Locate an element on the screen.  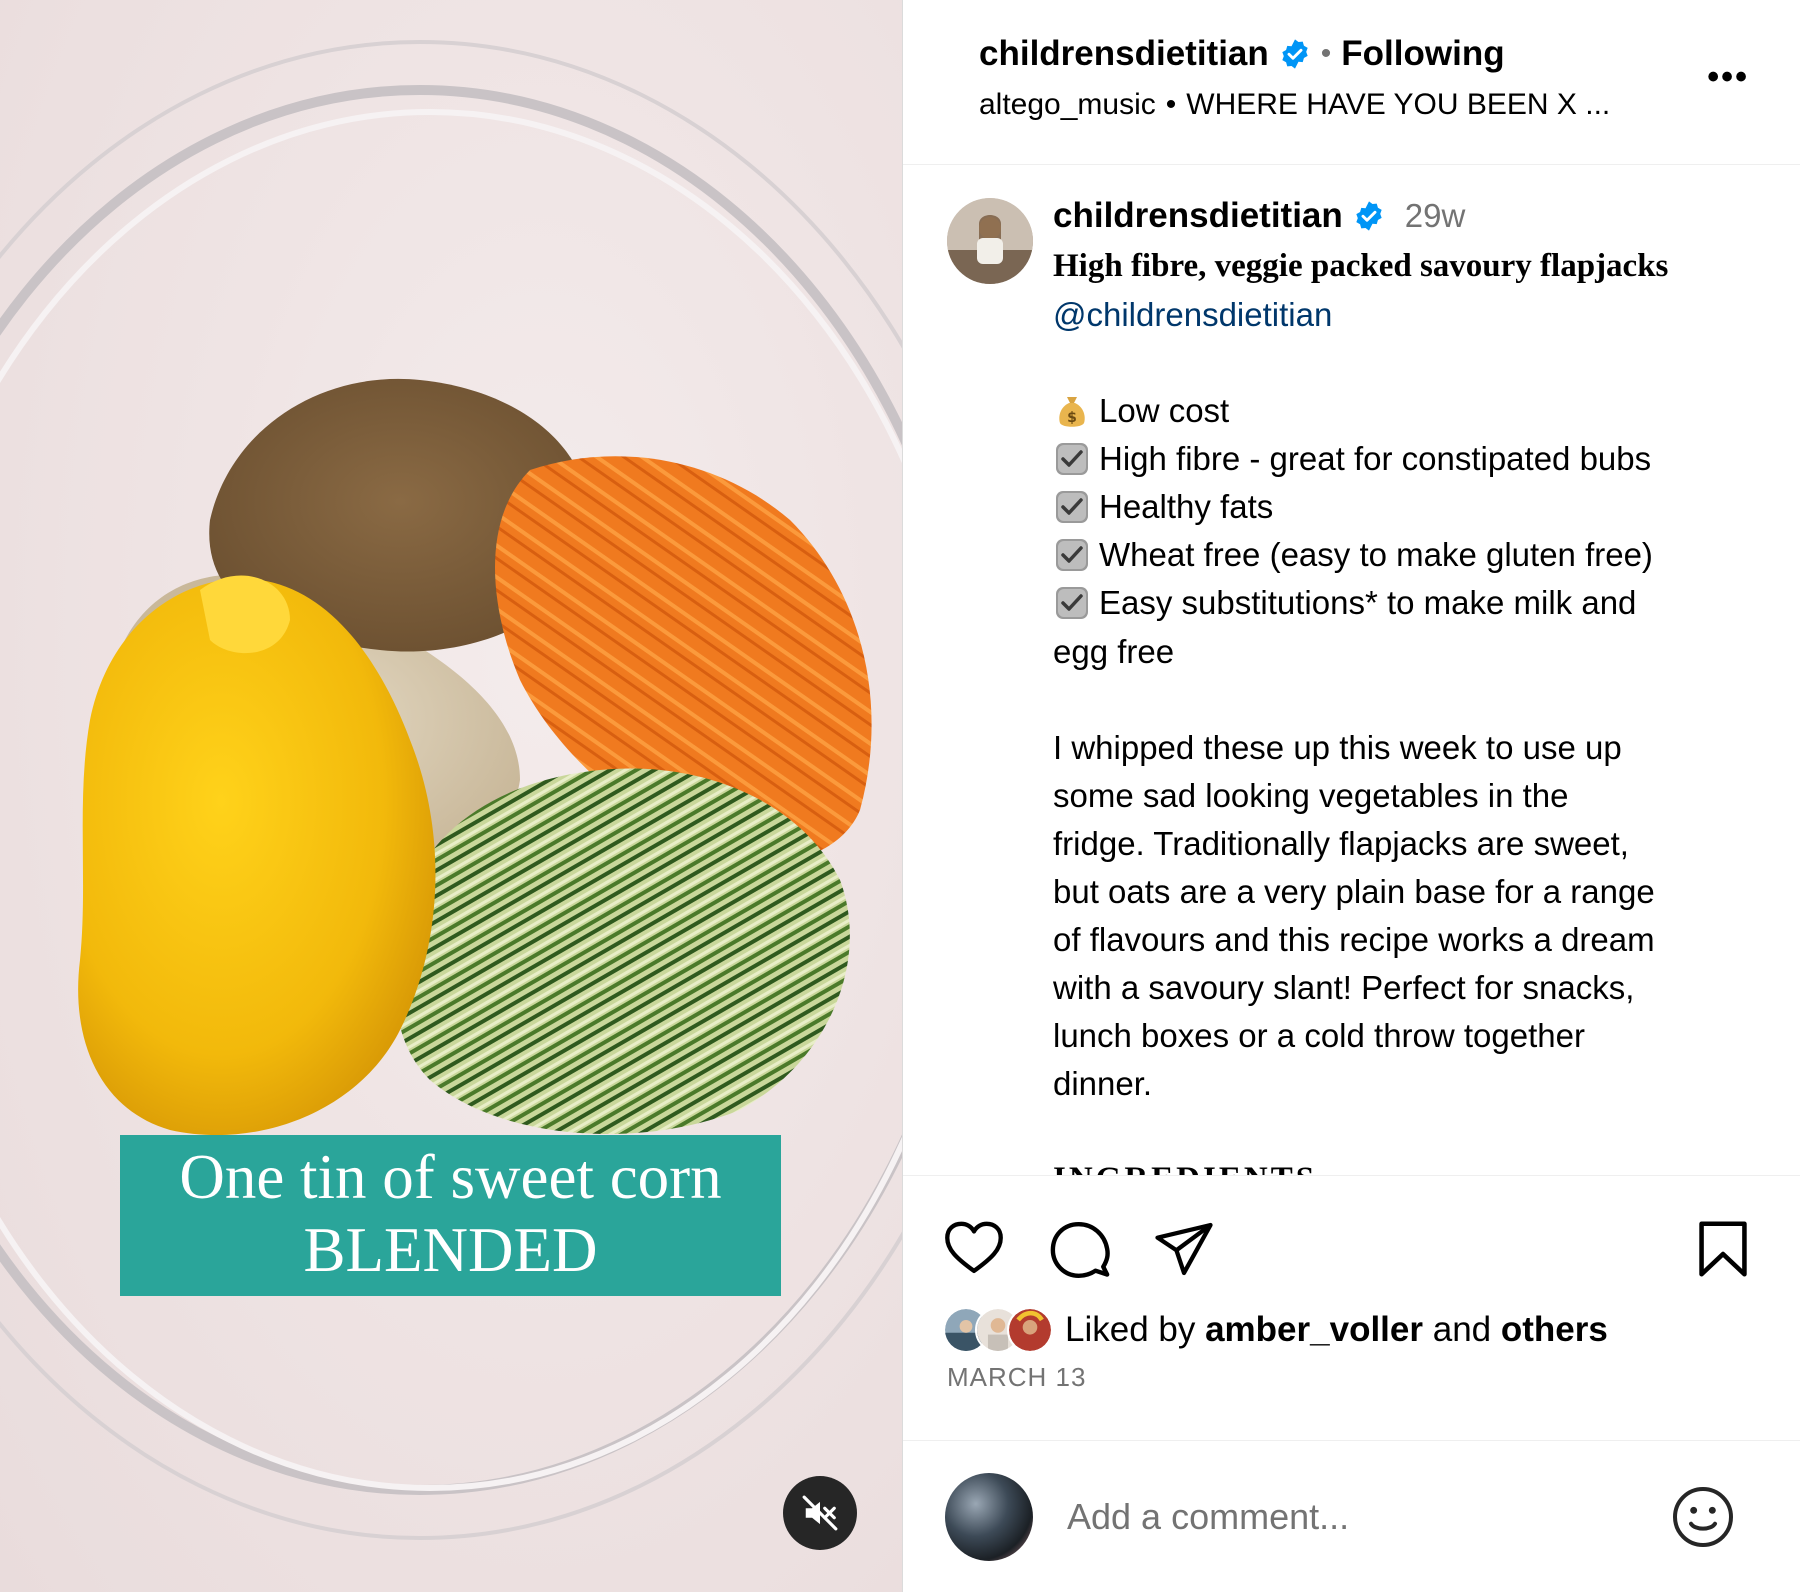
comment-icon is located at coordinates (1080, 1250).